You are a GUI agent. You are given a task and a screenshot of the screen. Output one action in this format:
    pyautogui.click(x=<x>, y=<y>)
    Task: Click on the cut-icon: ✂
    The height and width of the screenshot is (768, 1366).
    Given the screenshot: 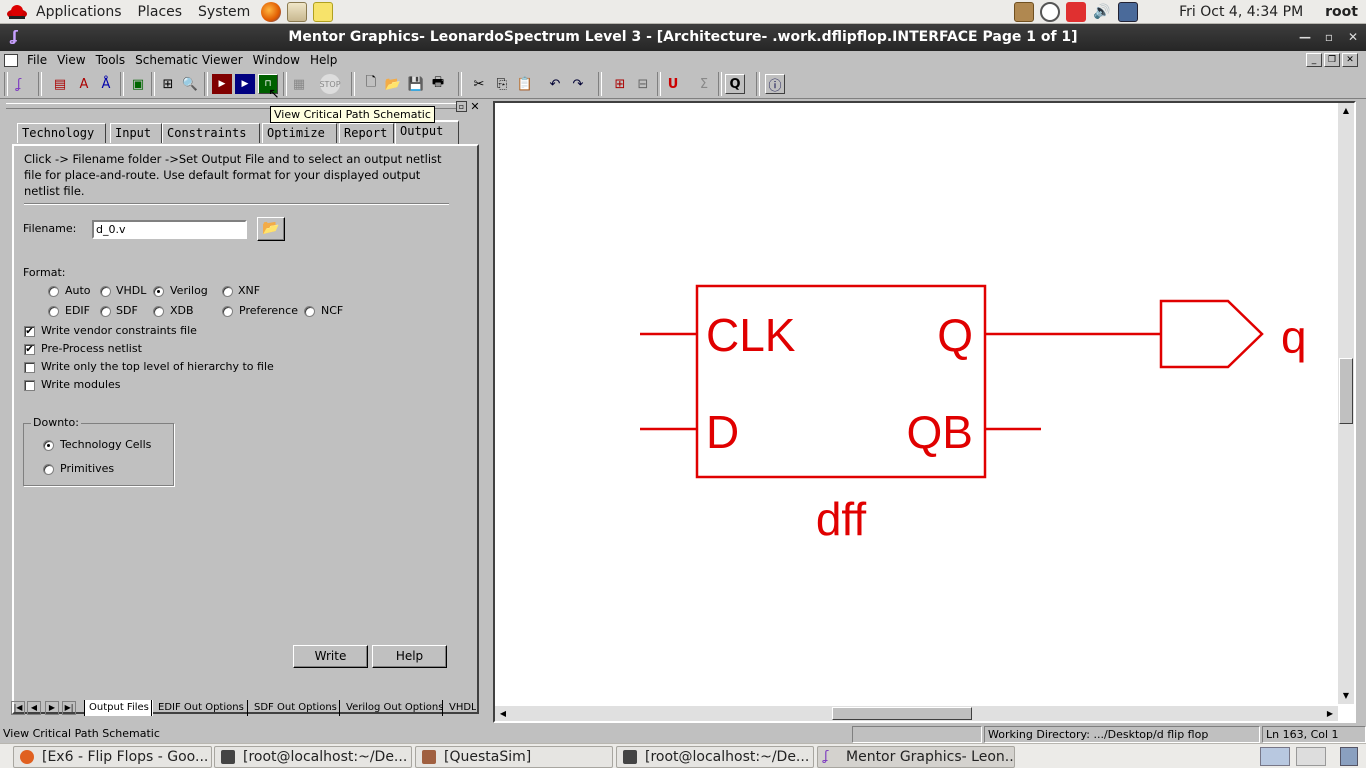 What is the action you would take?
    pyautogui.click(x=479, y=84)
    